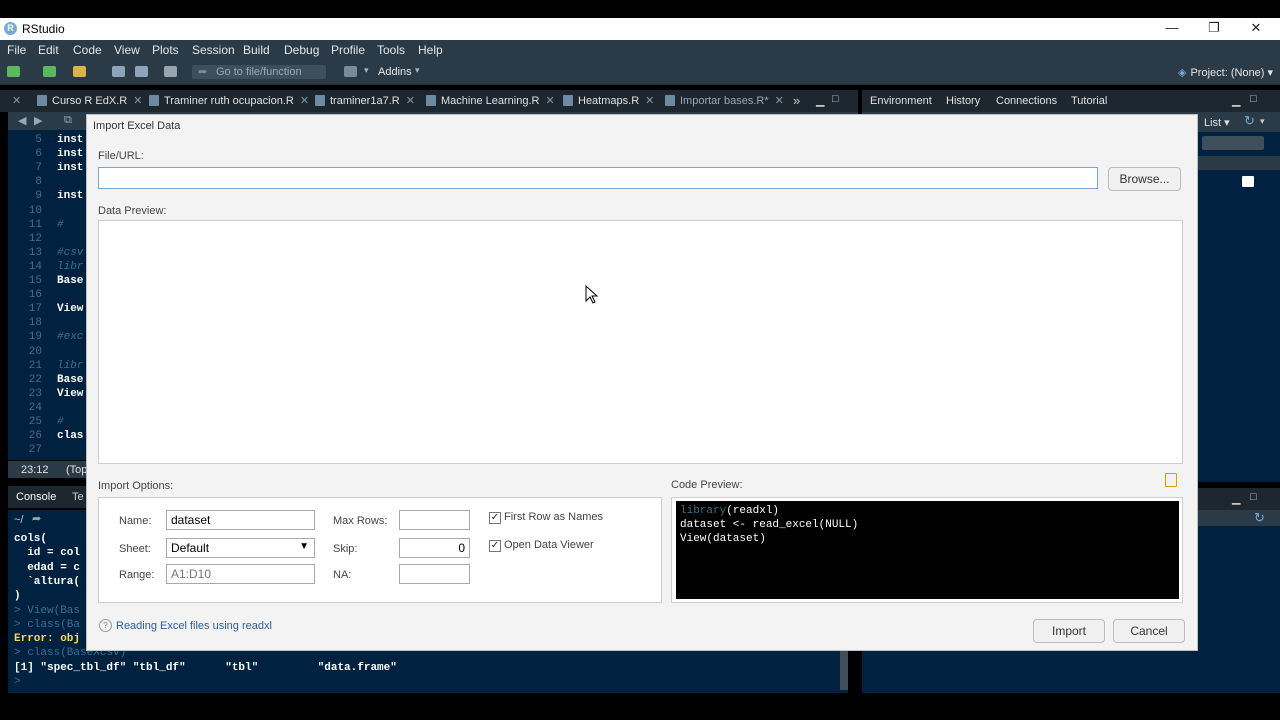  Describe the element at coordinates (229, 101) in the screenshot. I see `editor-tab: Traminer ruth ocupacion.R ✕` at that location.